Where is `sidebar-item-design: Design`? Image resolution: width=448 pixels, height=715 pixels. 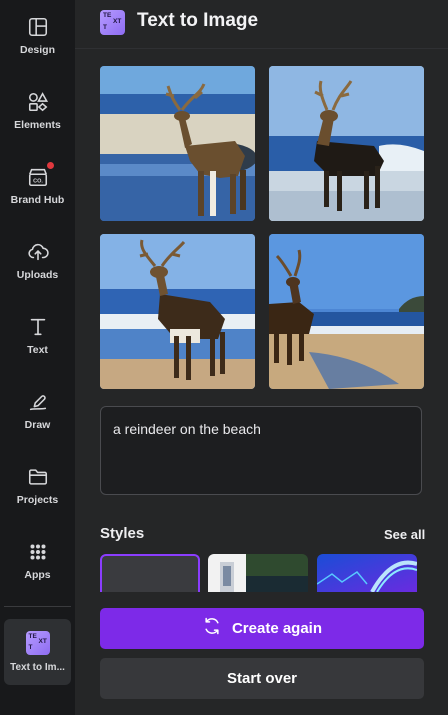
sidebar-item-design: Design is located at coordinates (37, 50).